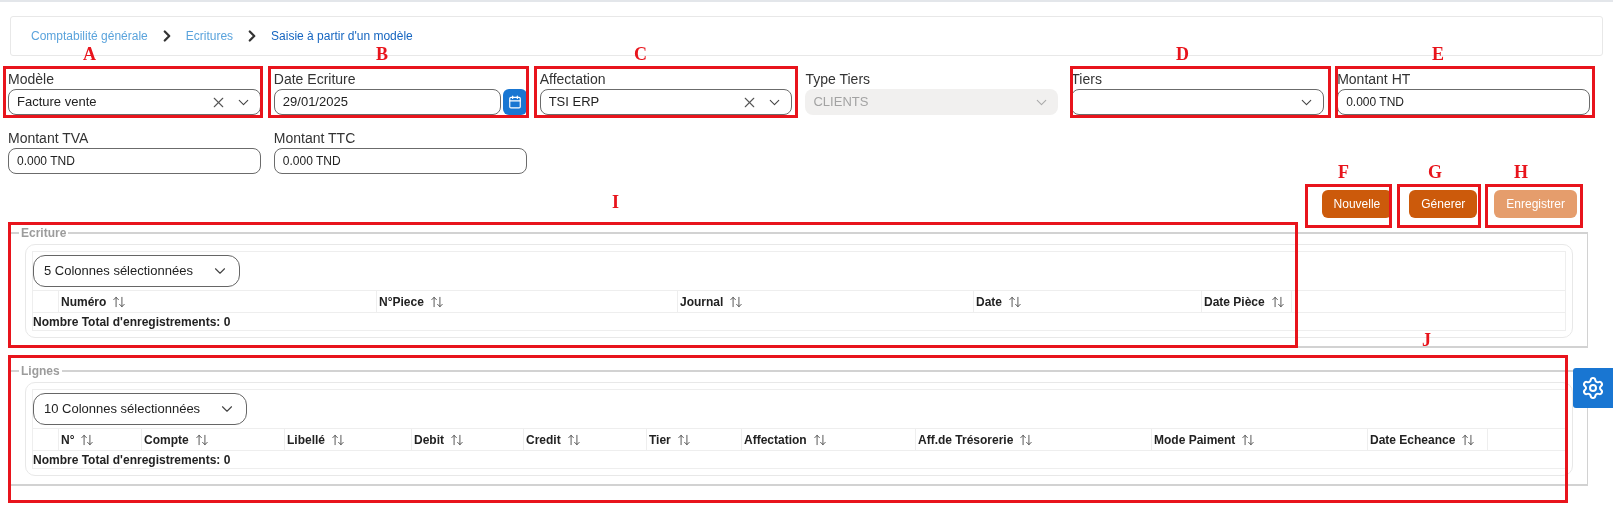 This screenshot has width=1613, height=512. Describe the element at coordinates (49, 138) in the screenshot. I see `field-label: Montant TVA` at that location.